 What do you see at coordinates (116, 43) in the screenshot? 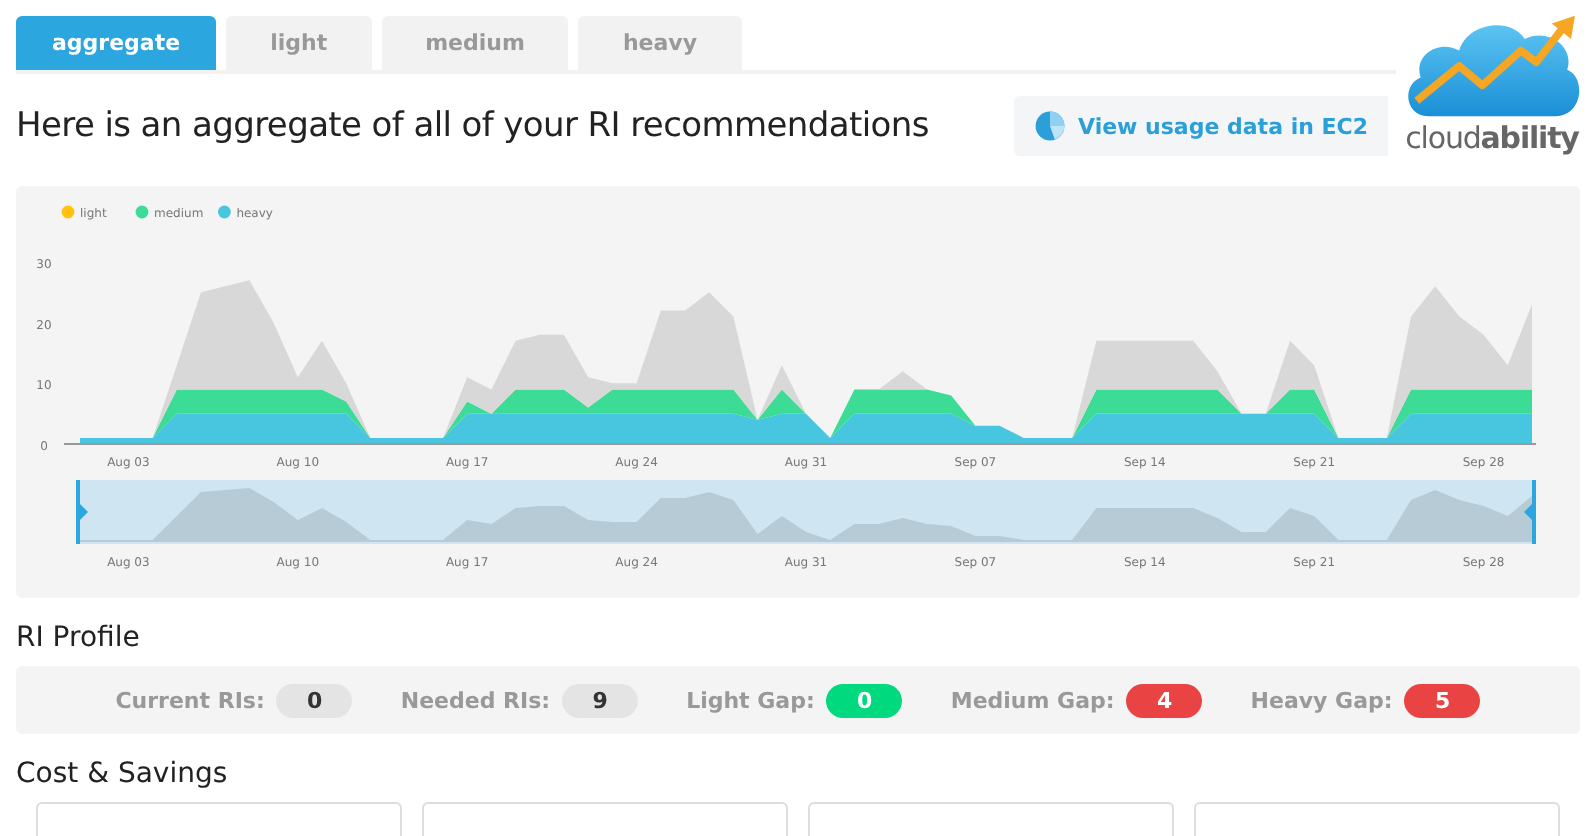
I see `tab: aggregate` at bounding box center [116, 43].